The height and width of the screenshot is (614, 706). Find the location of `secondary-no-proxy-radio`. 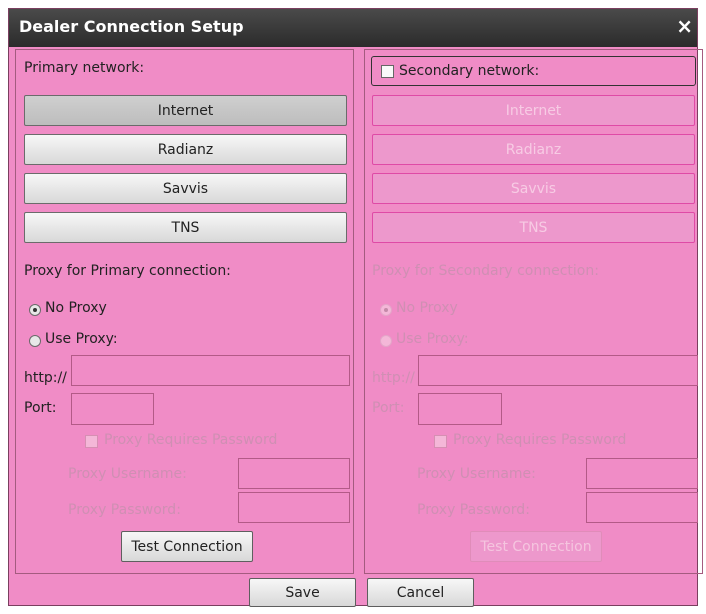

secondary-no-proxy-radio is located at coordinates (386, 310).